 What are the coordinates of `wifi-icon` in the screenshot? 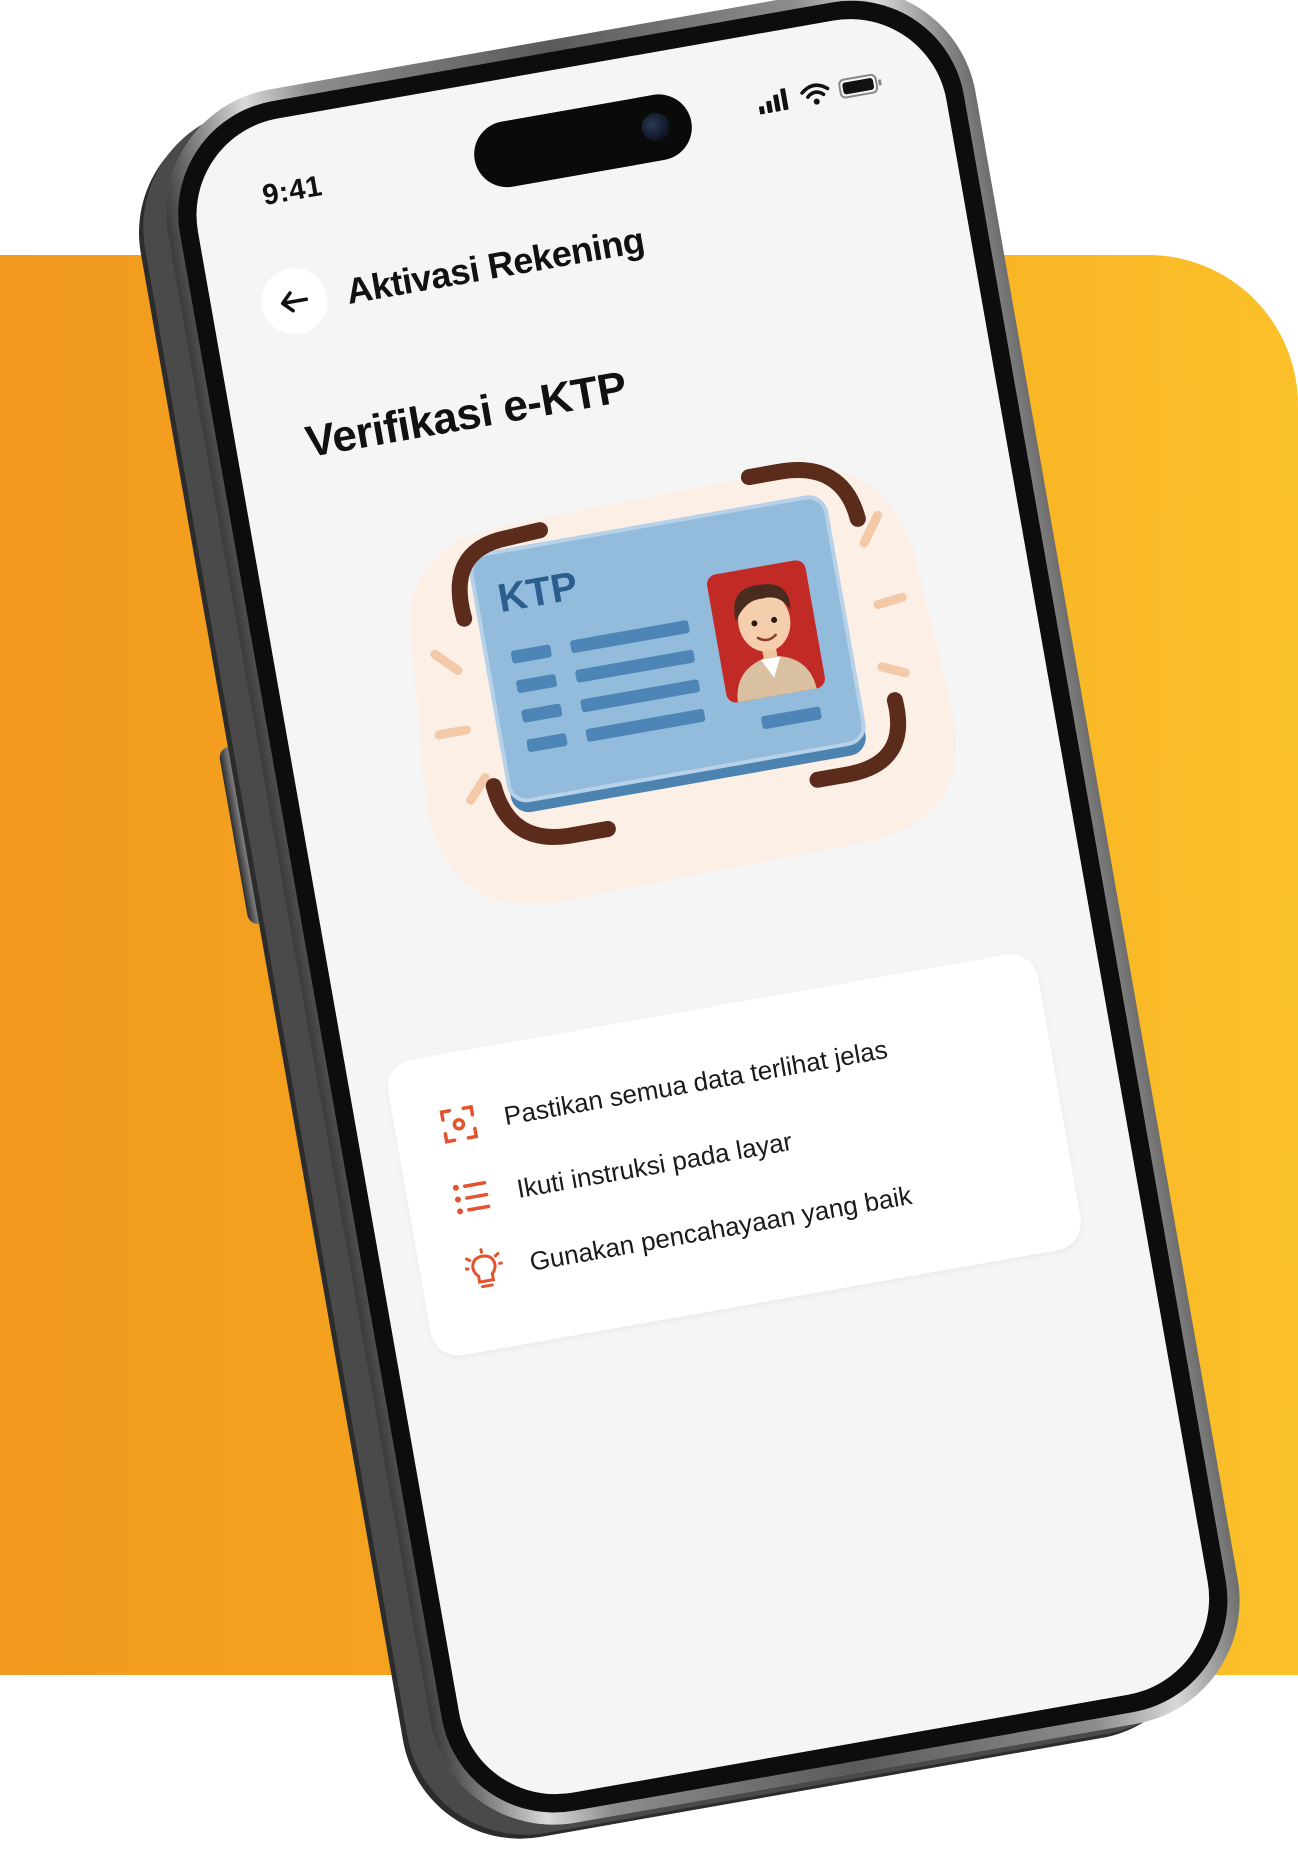 It's located at (815, 94).